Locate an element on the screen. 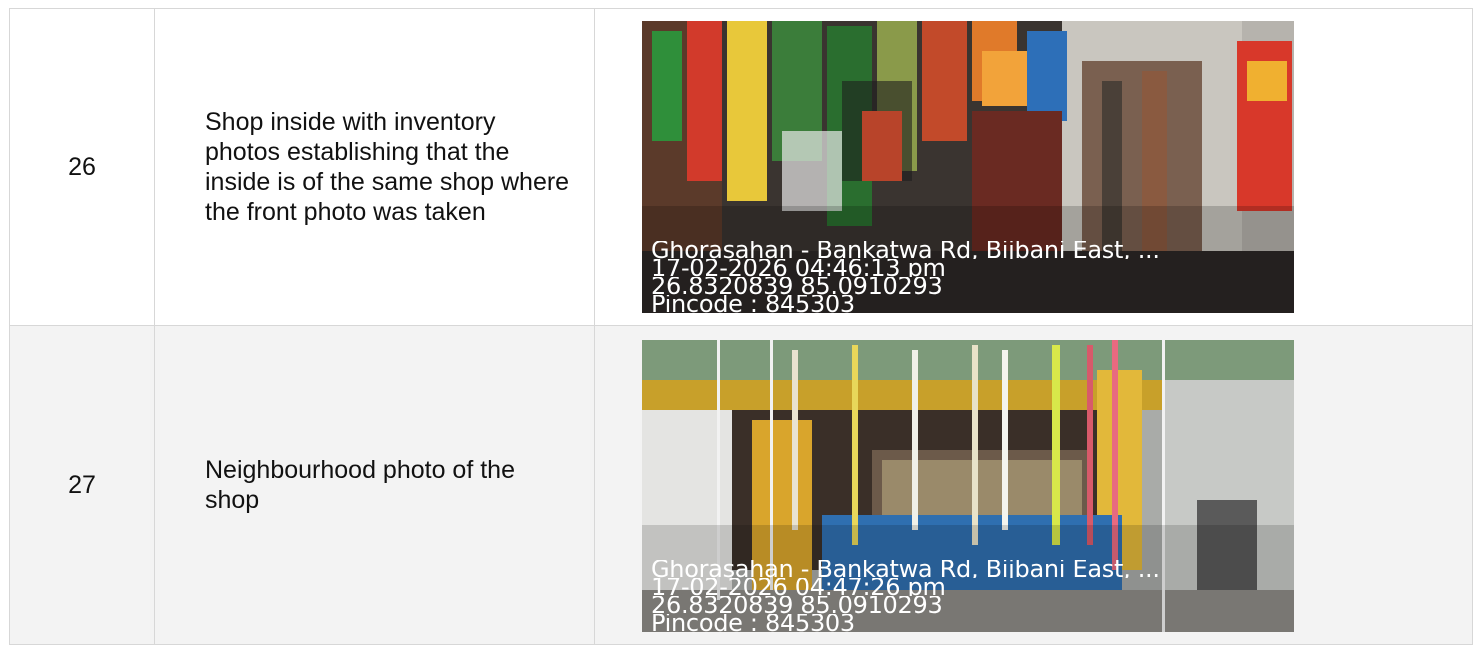  row-number: 27 is located at coordinates (82, 485).